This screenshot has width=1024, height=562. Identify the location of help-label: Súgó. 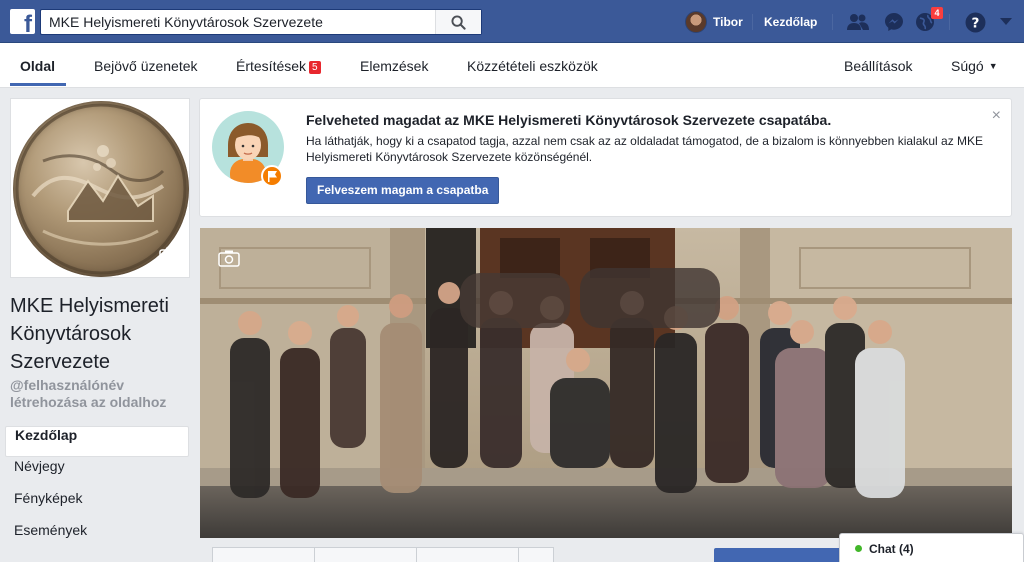
(967, 66).